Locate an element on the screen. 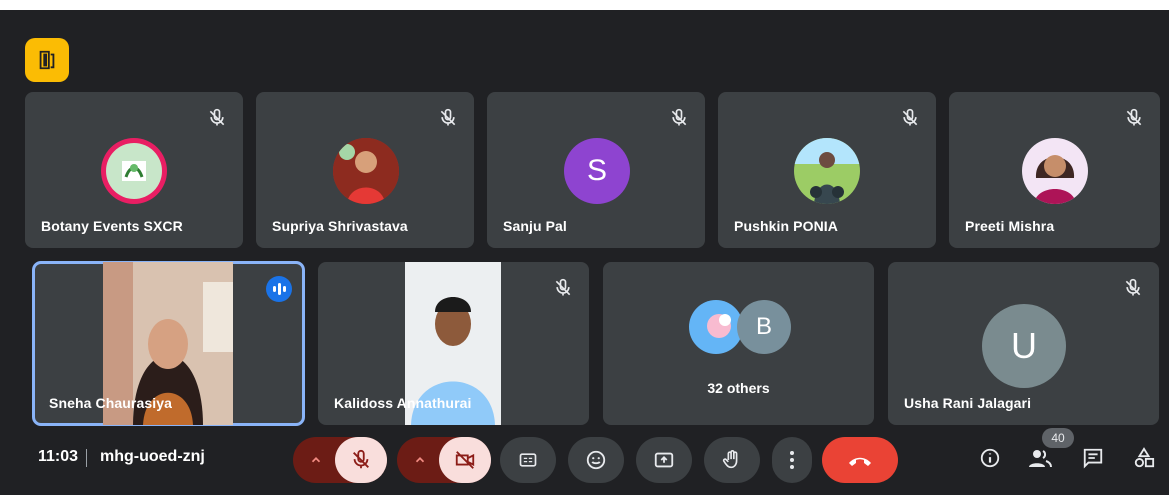 The height and width of the screenshot is (495, 1169). others-count: 32 others is located at coordinates (738, 388).